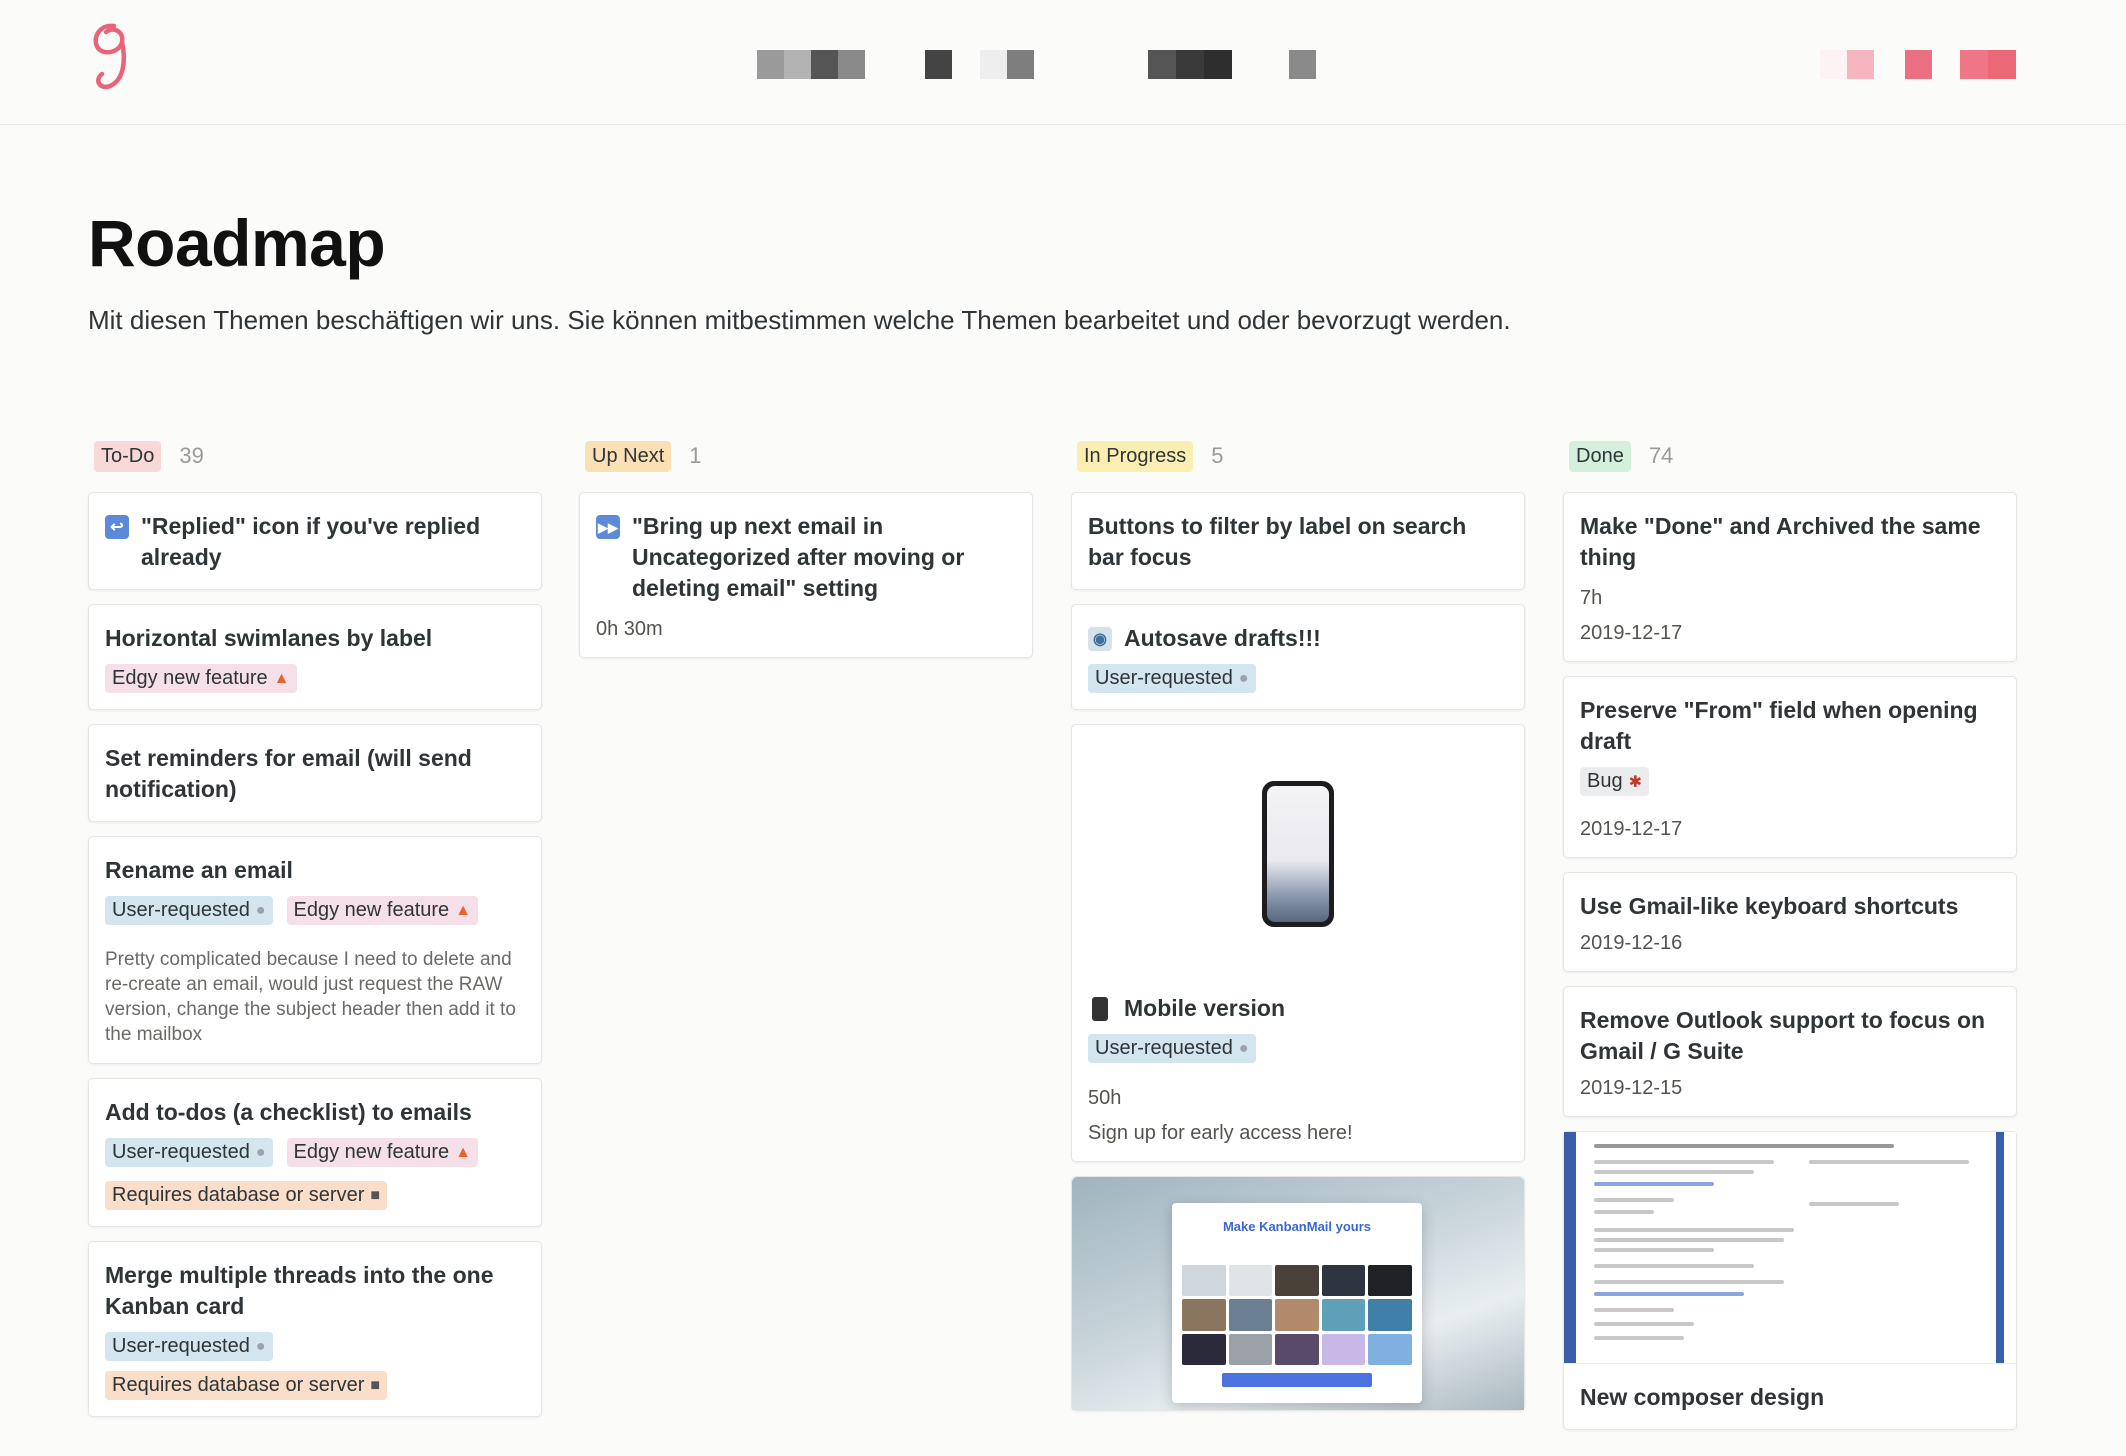  I want to click on column-header: Done 74, so click(1793, 456).